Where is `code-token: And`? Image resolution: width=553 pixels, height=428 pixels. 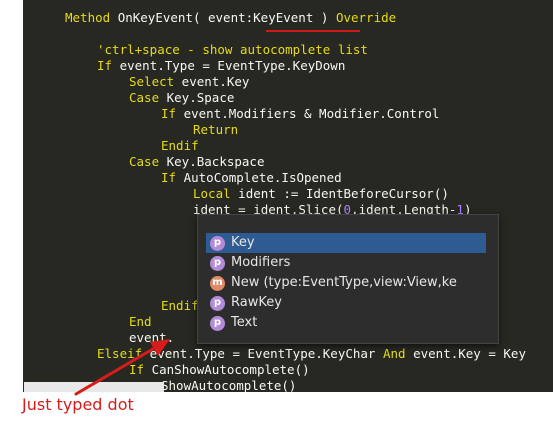
code-token: And is located at coordinates (394, 353).